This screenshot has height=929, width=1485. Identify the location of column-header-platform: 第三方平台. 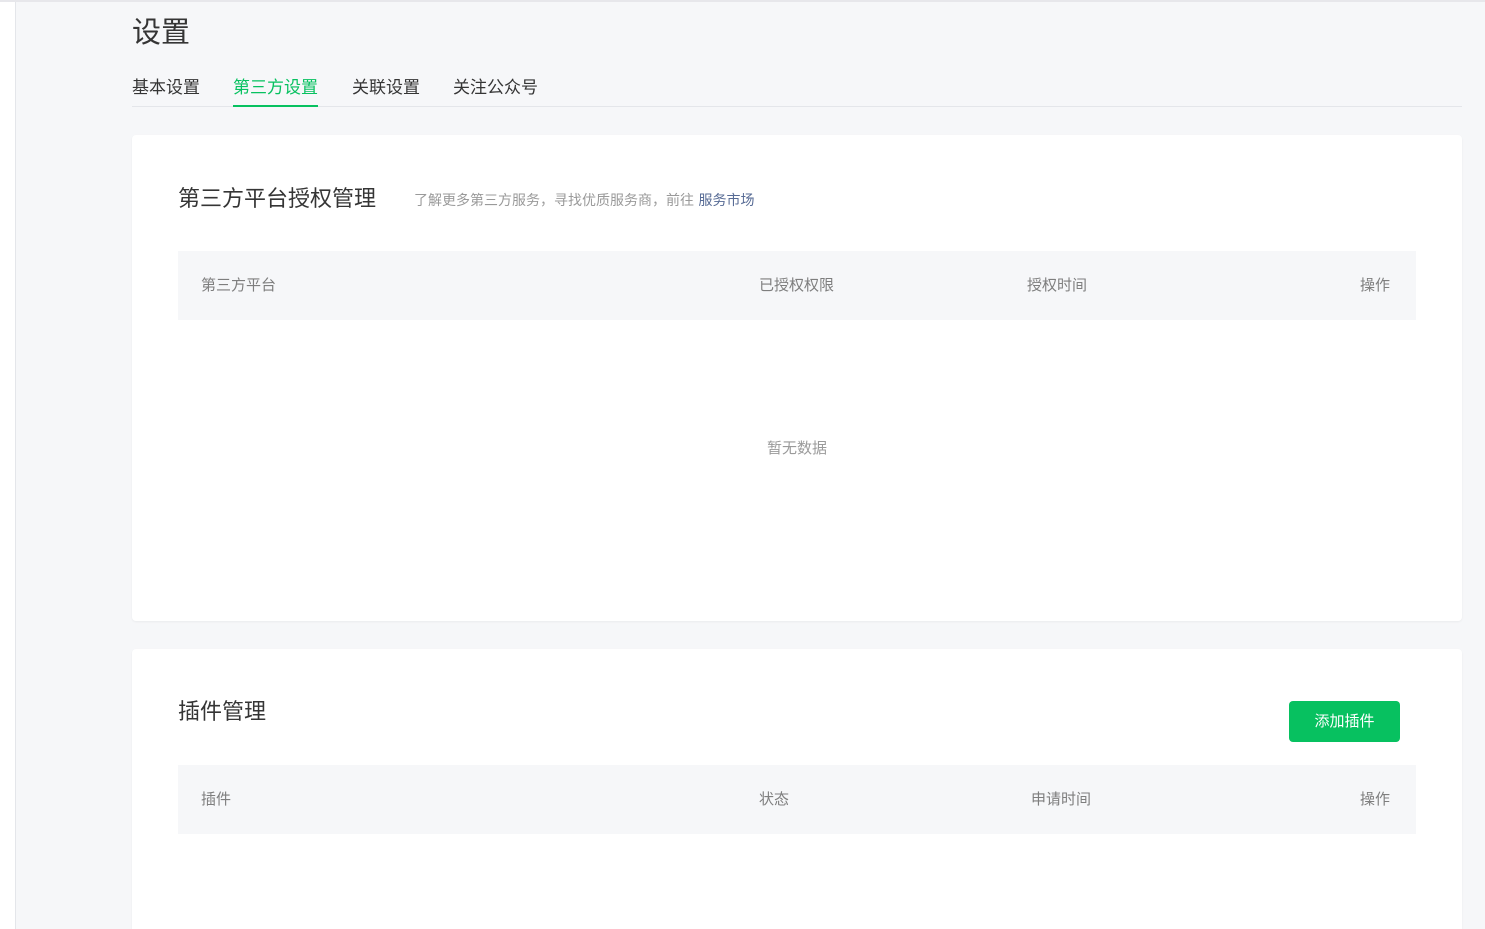
(239, 285).